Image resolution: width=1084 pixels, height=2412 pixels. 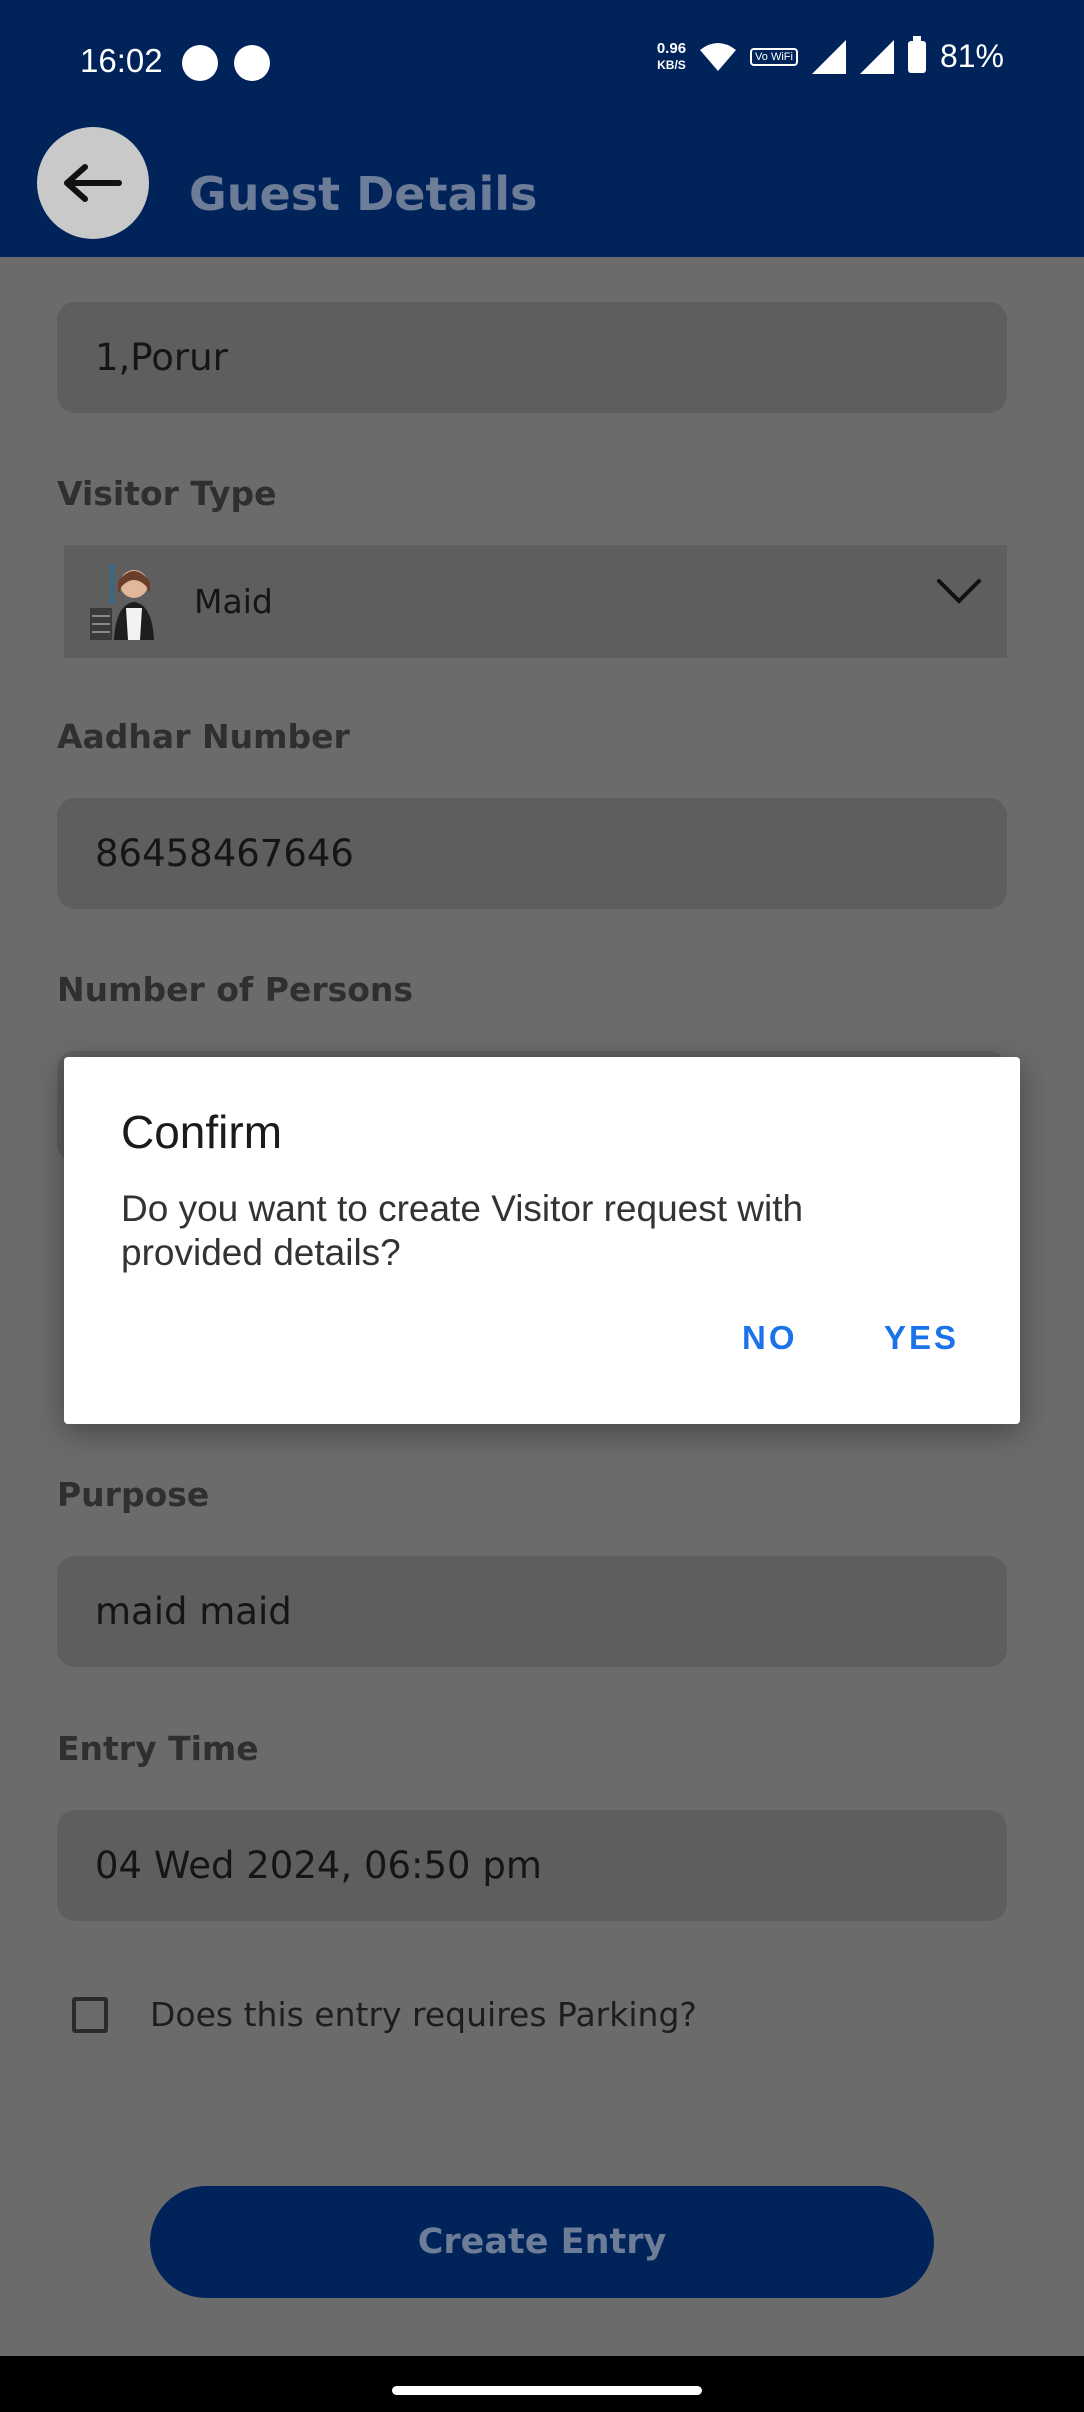 I want to click on address-field: 1,Porur, so click(x=532, y=357).